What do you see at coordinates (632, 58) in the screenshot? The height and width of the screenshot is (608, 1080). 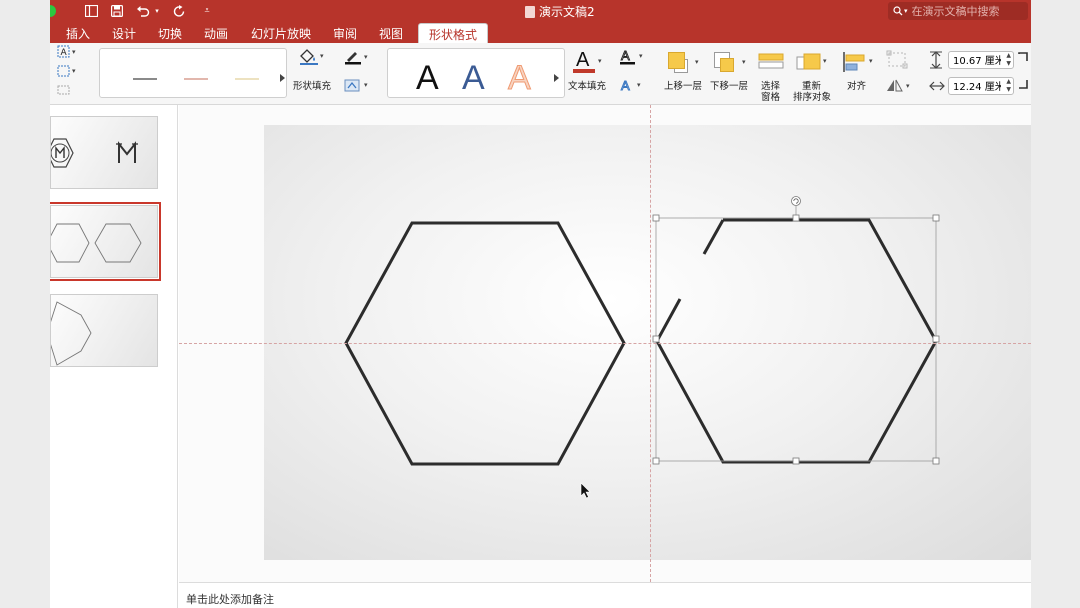 I see `text-outline-icon: A ▾` at bounding box center [632, 58].